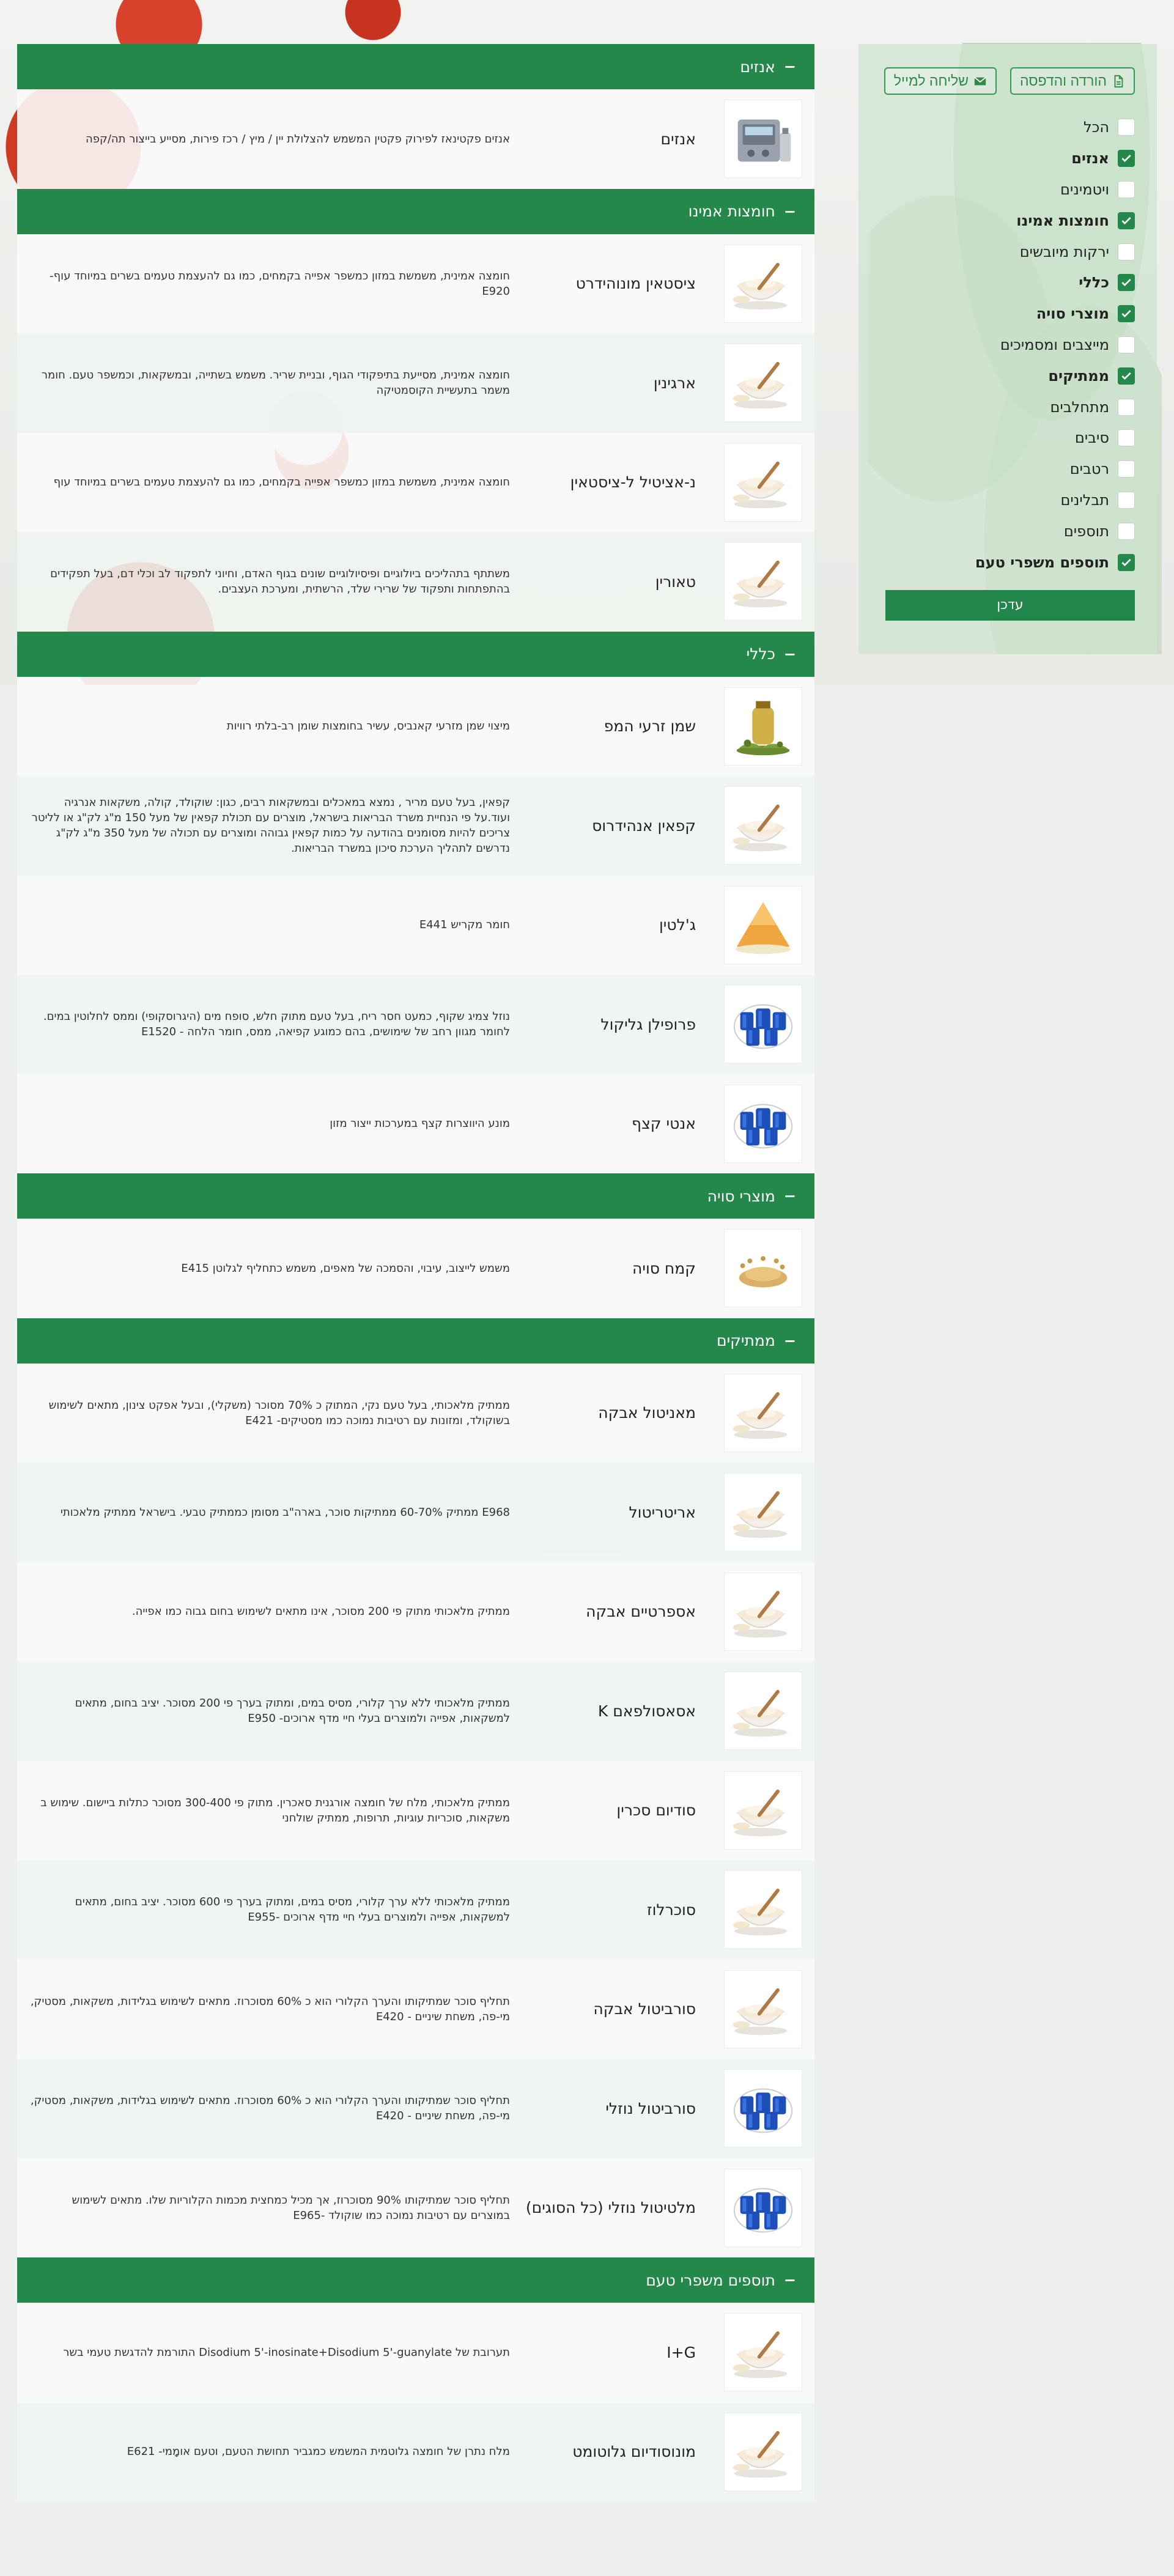 The width and height of the screenshot is (1174, 2576). I want to click on filter-item: מייצבים ומסמיכים, so click(1007, 345).